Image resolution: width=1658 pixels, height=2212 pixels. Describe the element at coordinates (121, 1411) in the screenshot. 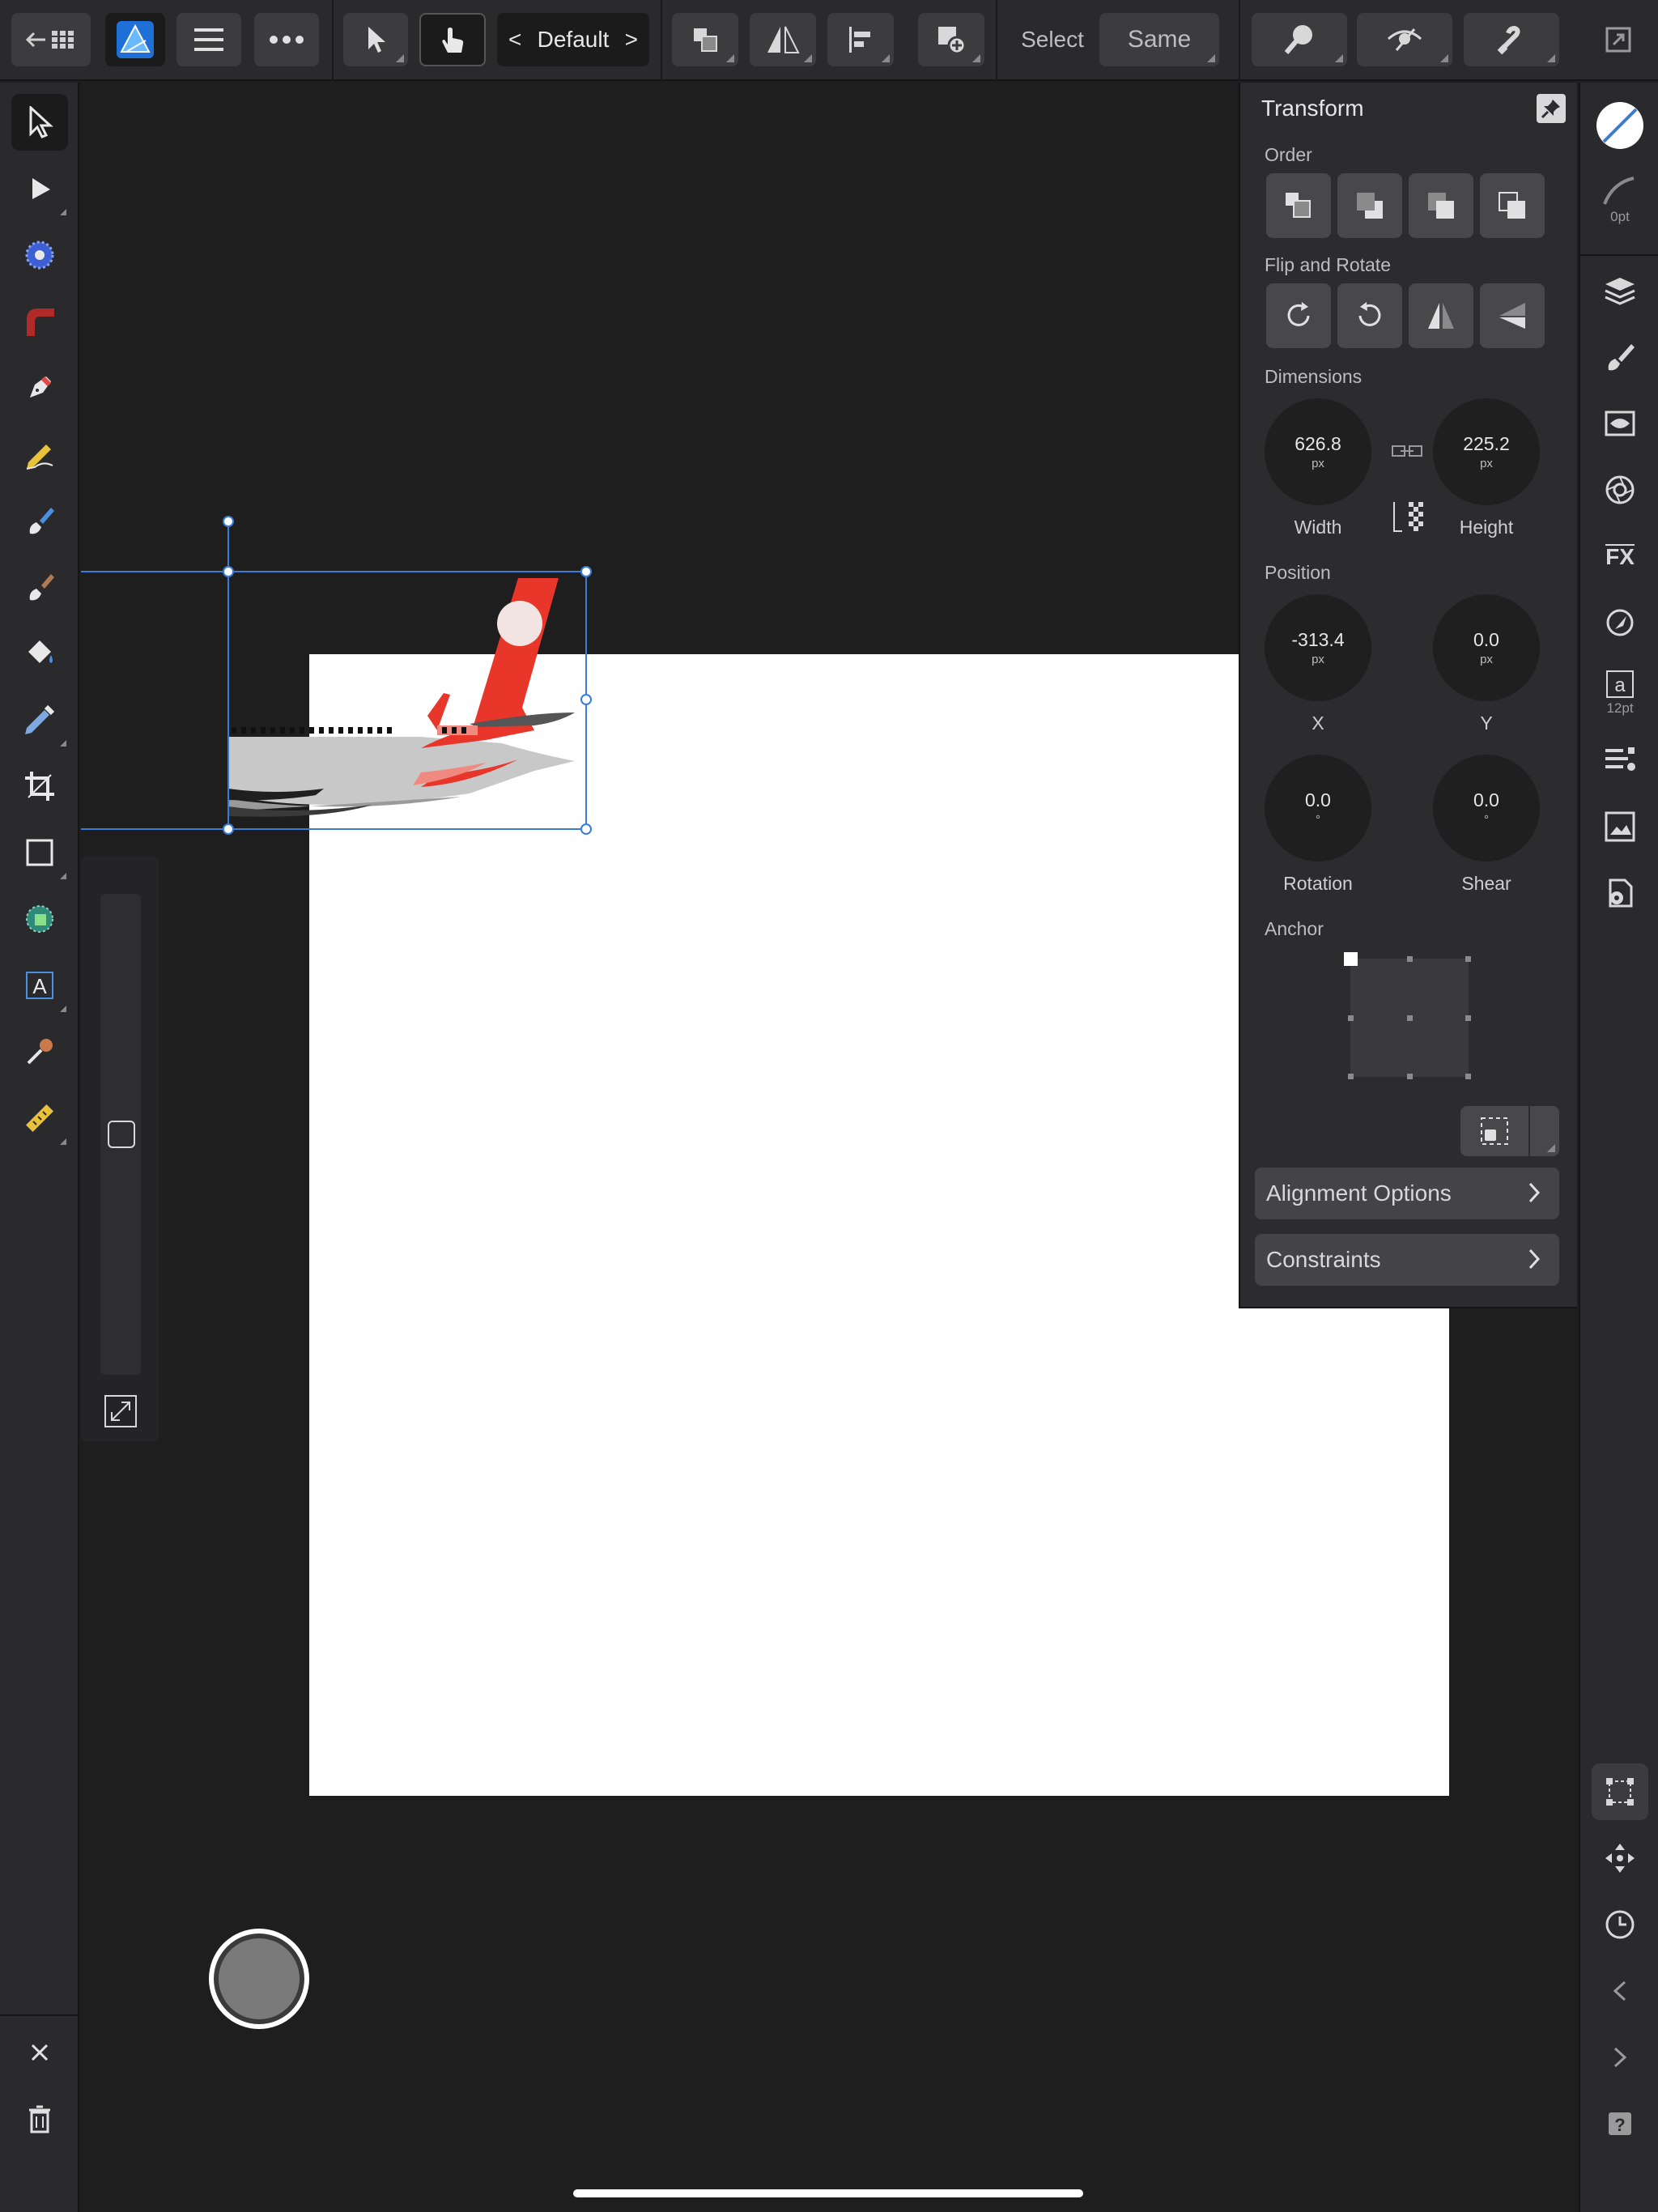

I see `expand-diagonal-button` at that location.